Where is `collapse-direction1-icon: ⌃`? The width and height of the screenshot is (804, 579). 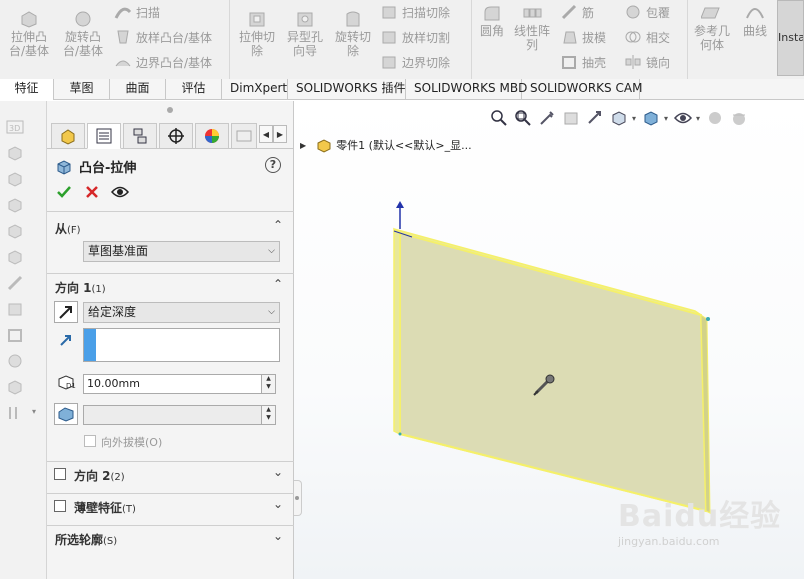
collapse-direction1-icon: ⌃ is located at coordinates (278, 284).